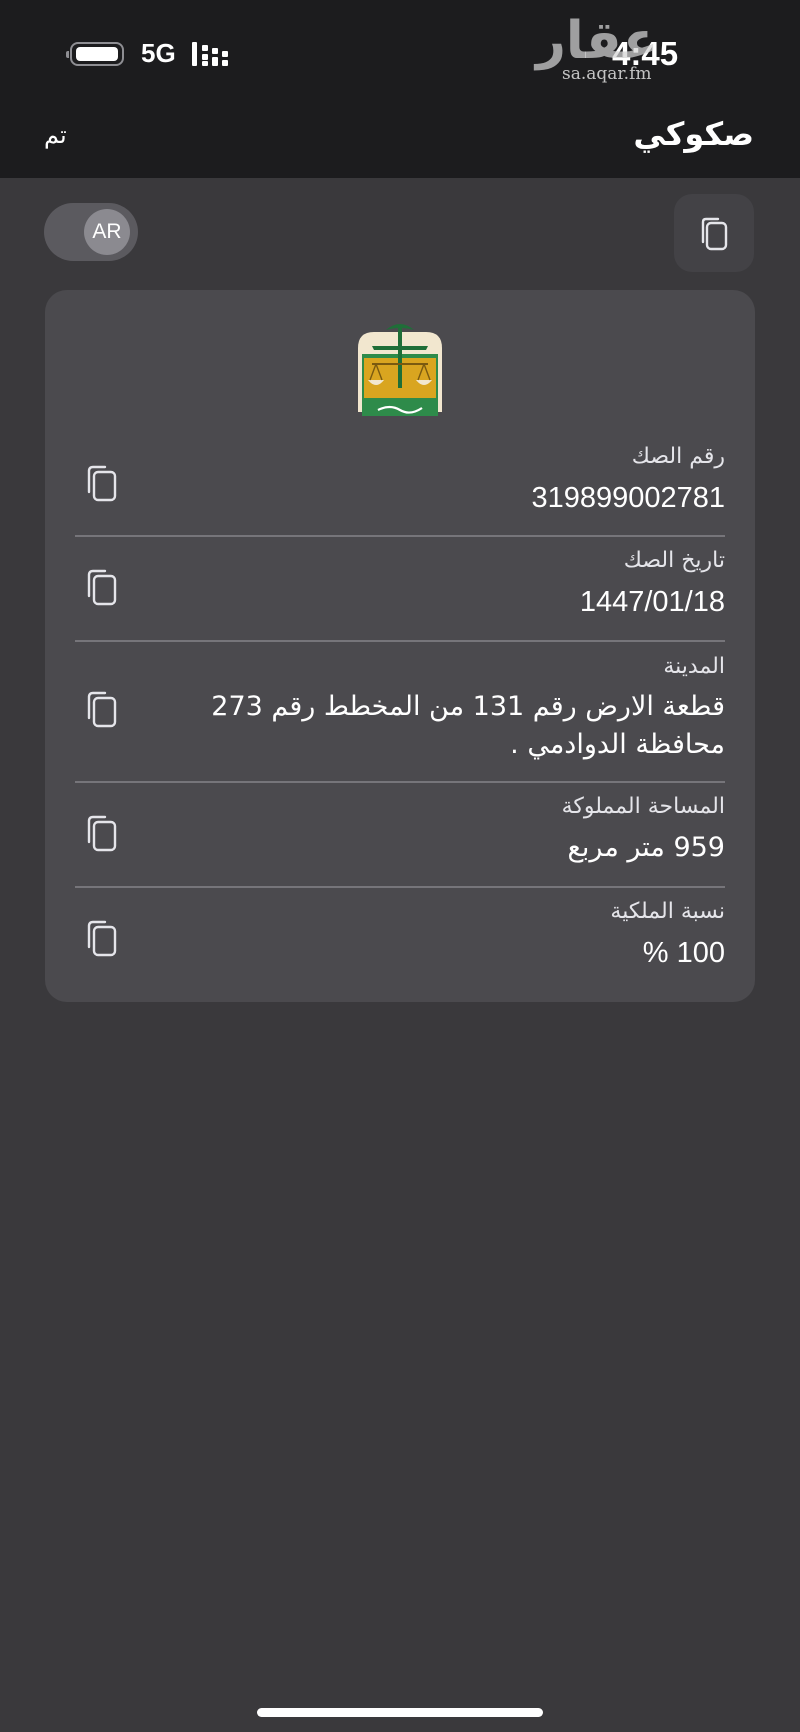 This screenshot has height=1732, width=800. I want to click on battery-icon, so click(95, 54).